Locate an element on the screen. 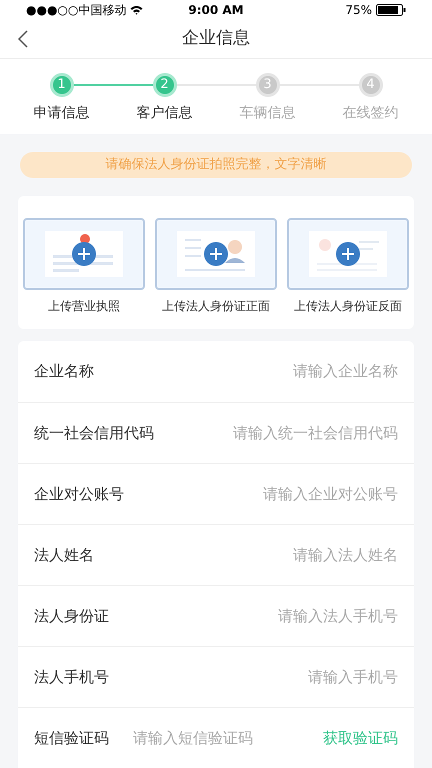 The height and width of the screenshot is (768, 432). field-label: 统一社会信用代码 is located at coordinates (94, 433).